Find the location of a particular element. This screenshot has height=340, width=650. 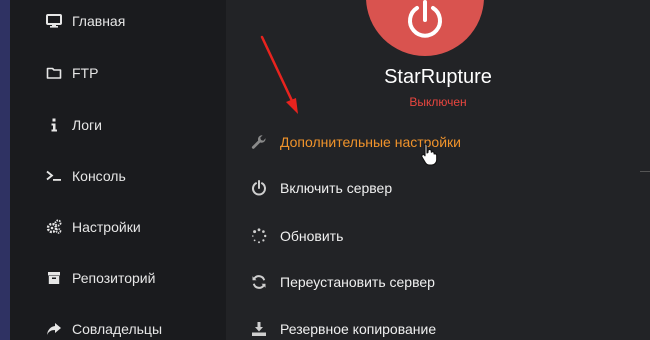

hand-cursor-icon is located at coordinates (429, 154).